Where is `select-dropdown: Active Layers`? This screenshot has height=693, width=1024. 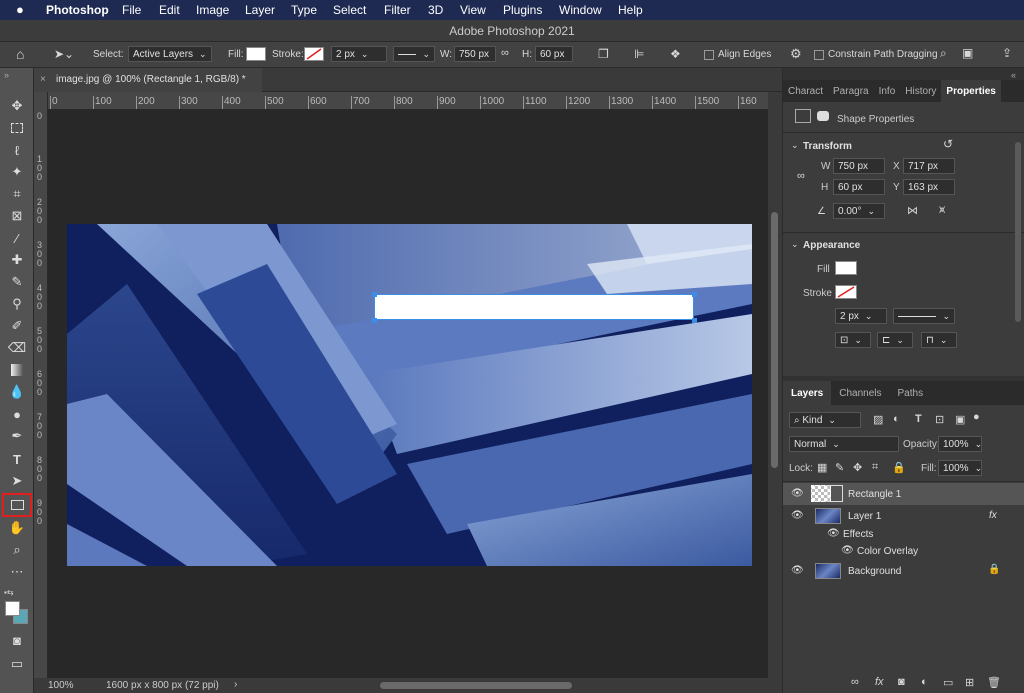 select-dropdown: Active Layers is located at coordinates (170, 54).